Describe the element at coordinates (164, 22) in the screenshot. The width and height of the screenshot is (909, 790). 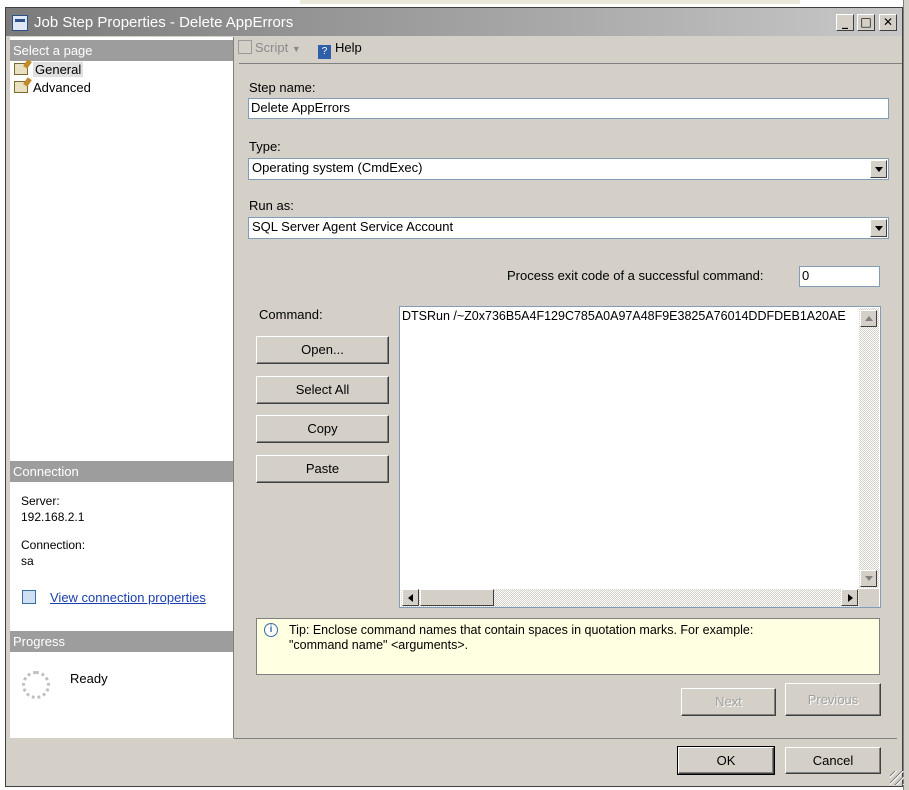
I see `window-title: Job Step Properties - Delete AppErrors` at that location.